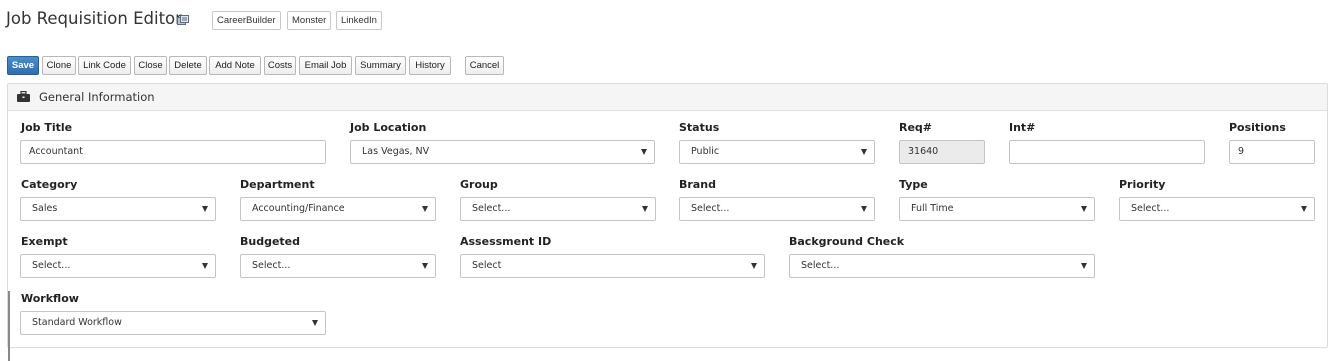 This screenshot has width=1334, height=361. What do you see at coordinates (1142, 184) in the screenshot?
I see `priority-label: Priority` at bounding box center [1142, 184].